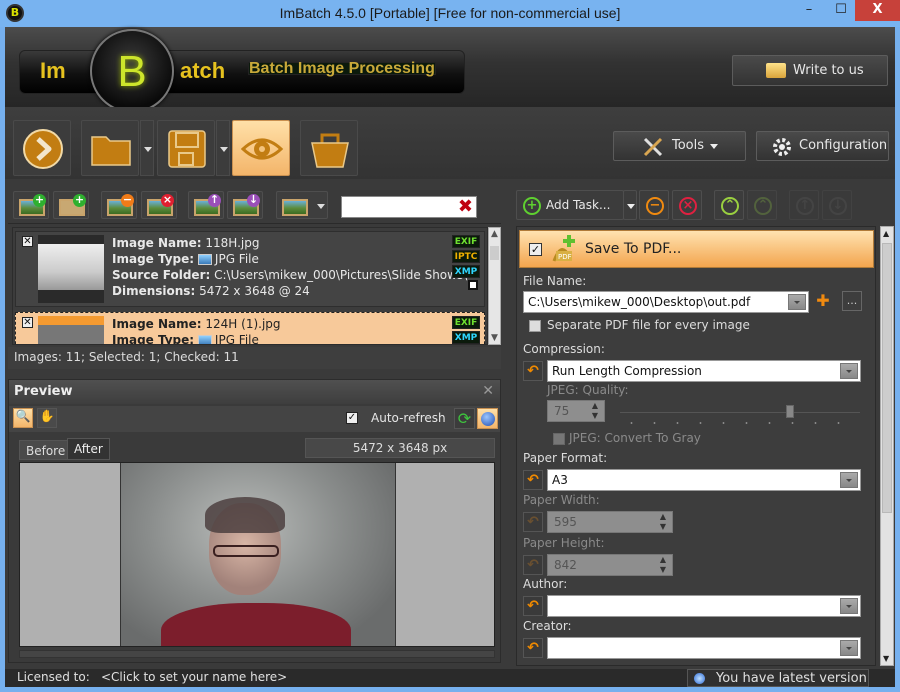 This screenshot has width=900, height=692. What do you see at coordinates (206, 205) in the screenshot?
I see `move-up-button: ↑` at bounding box center [206, 205].